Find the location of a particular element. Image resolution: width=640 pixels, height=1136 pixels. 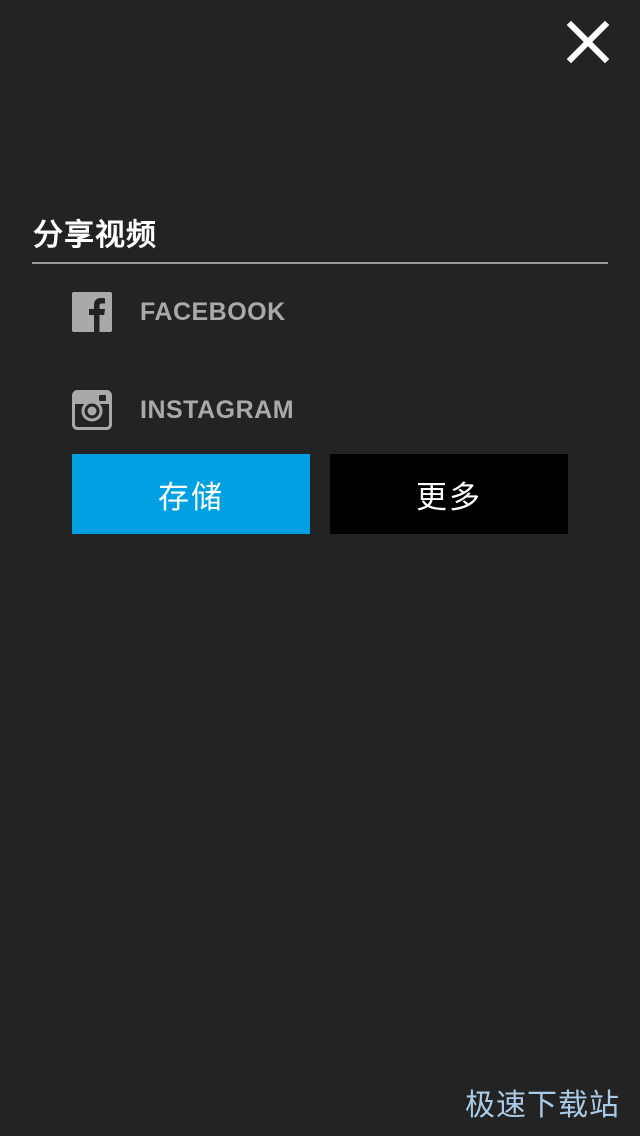

close-icon is located at coordinates (588, 42).